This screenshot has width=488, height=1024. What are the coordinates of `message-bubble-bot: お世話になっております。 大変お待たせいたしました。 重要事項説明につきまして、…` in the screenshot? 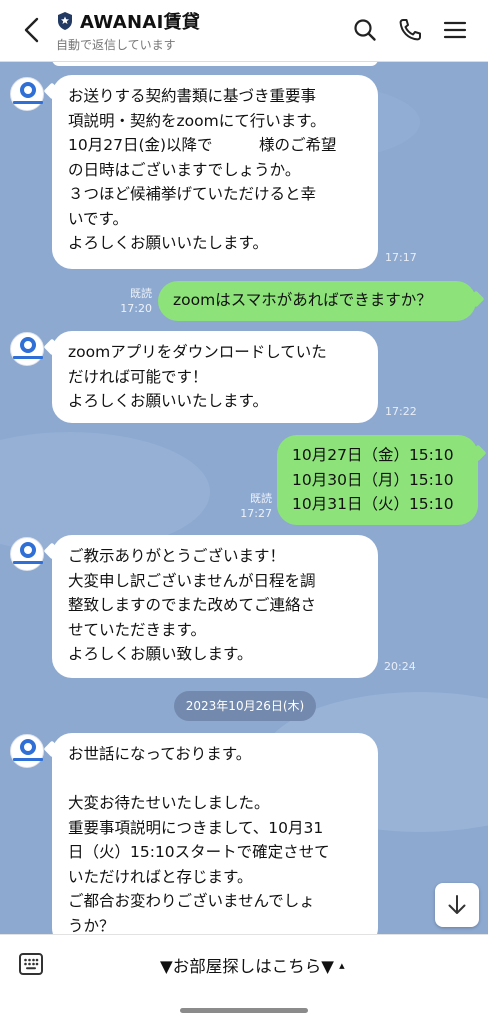 It's located at (215, 833).